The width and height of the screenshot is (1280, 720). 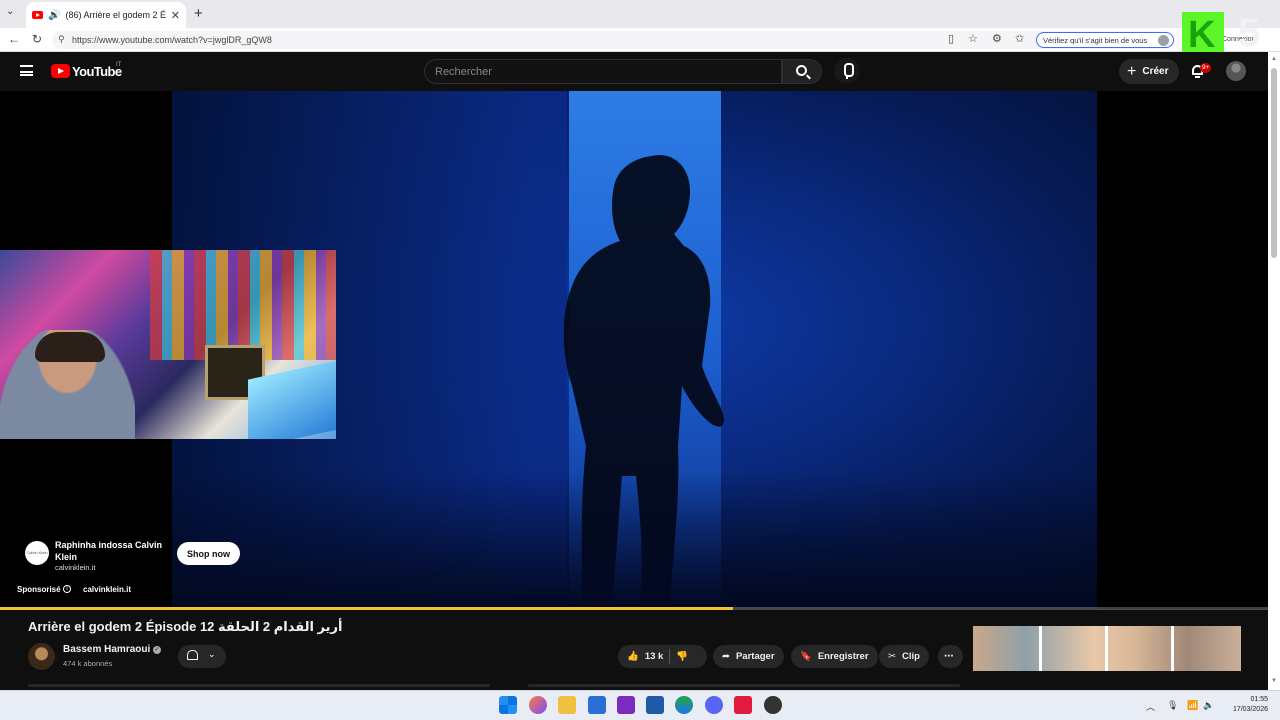 I want to click on advertiser-logo: Calvin Klein, so click(x=37, y=553).